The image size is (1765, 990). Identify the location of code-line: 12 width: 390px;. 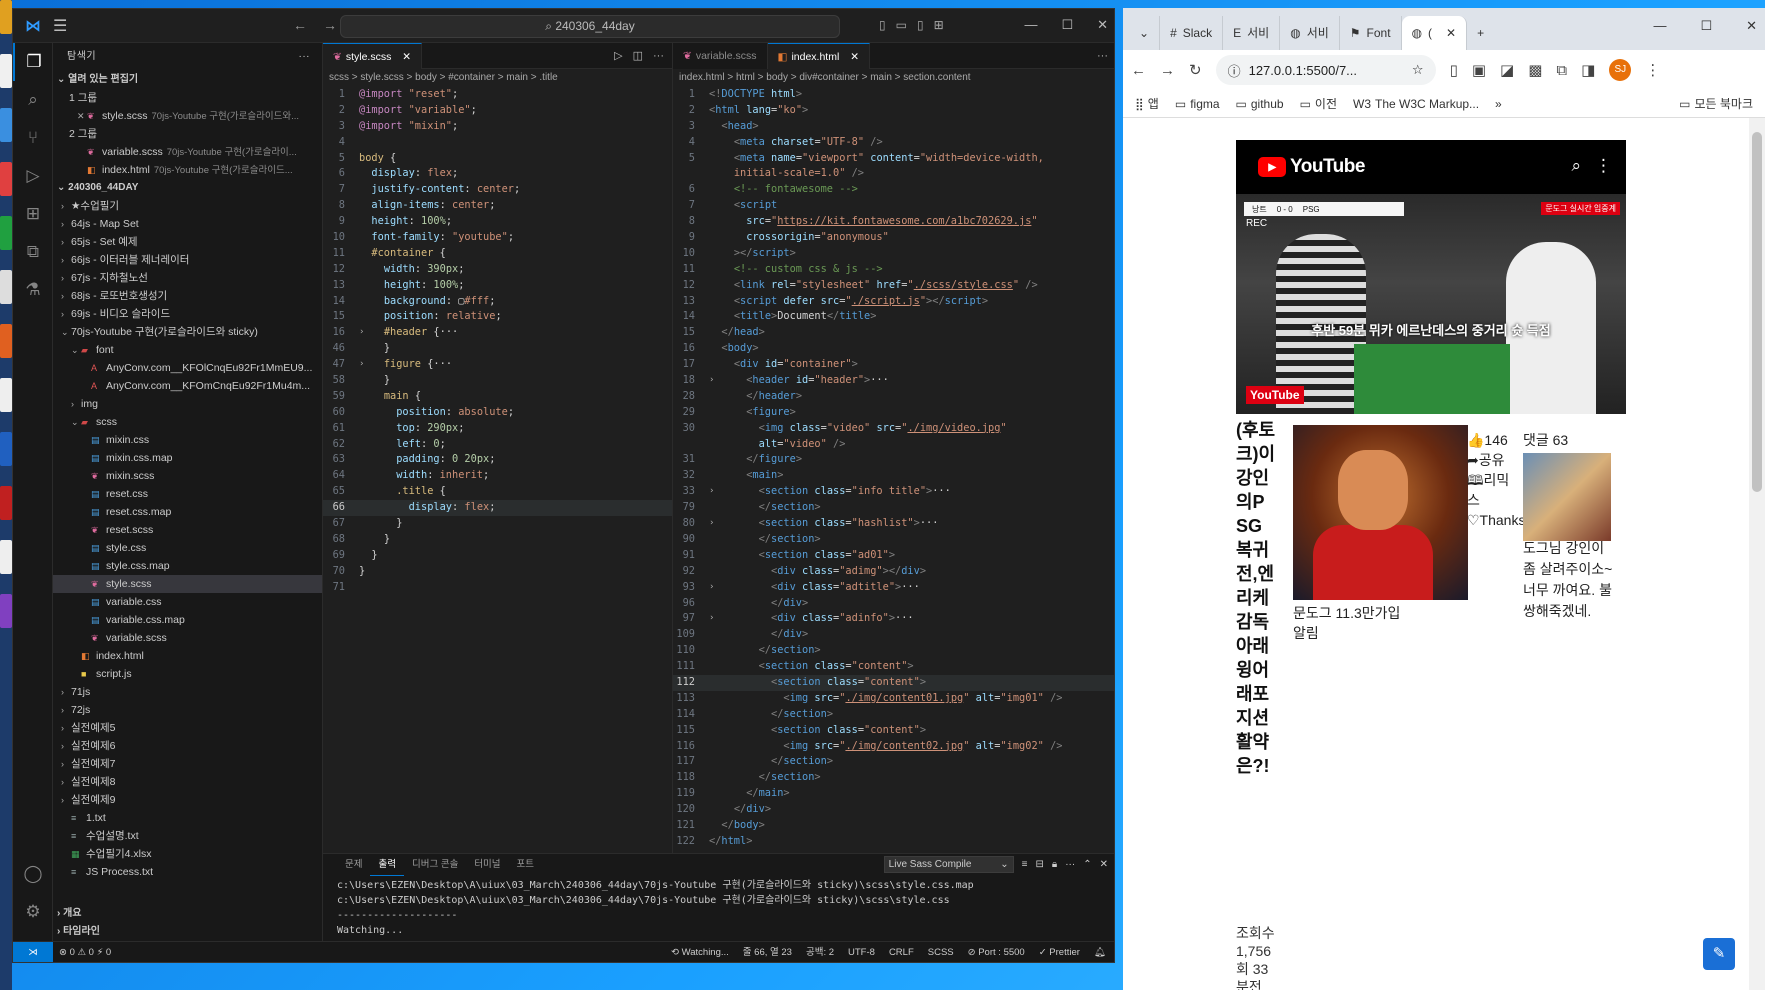
(497, 270).